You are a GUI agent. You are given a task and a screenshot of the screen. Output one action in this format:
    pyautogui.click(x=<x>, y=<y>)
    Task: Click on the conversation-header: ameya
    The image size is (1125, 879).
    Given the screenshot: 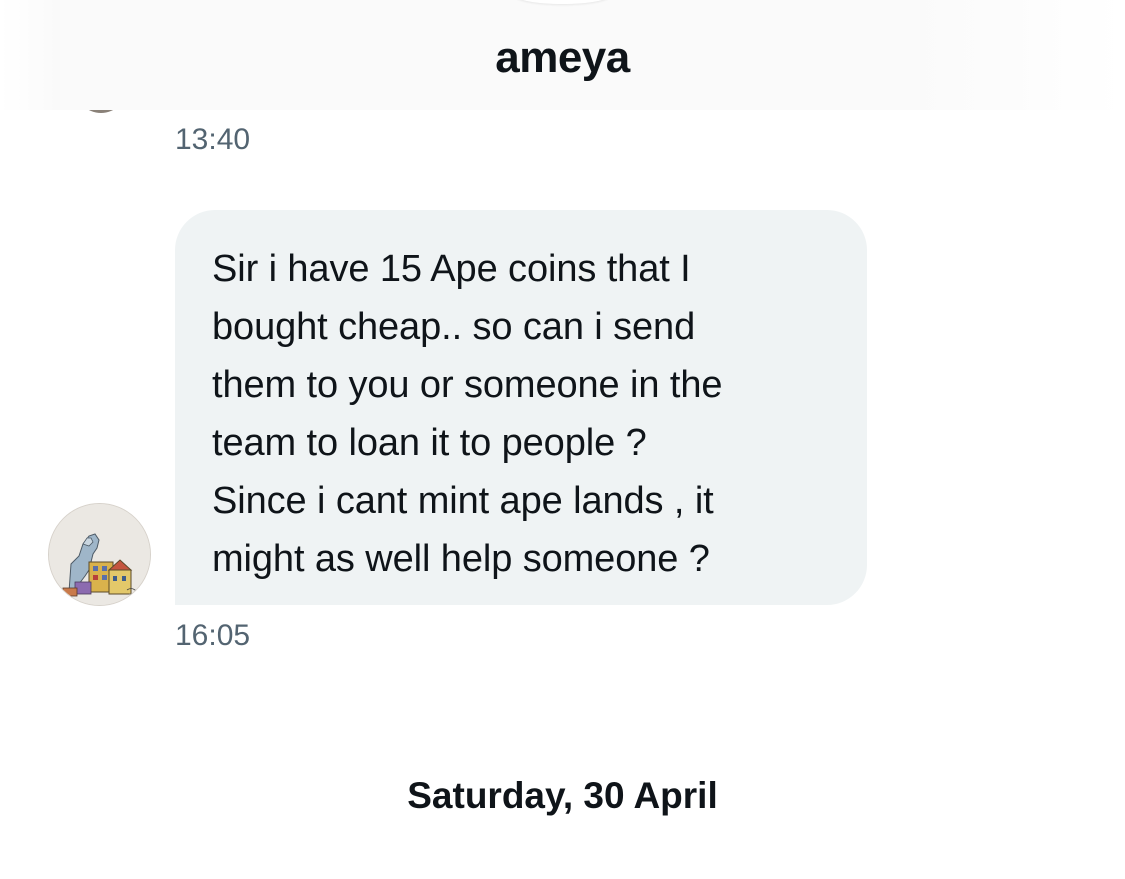 What is the action you would take?
    pyautogui.click(x=562, y=55)
    